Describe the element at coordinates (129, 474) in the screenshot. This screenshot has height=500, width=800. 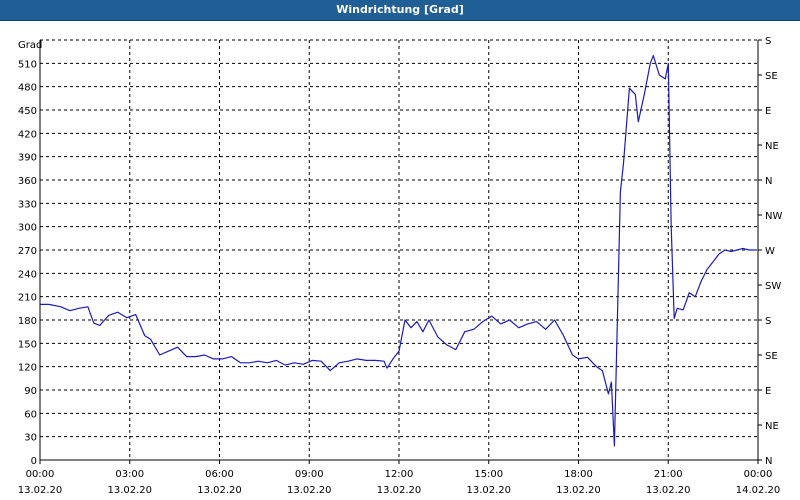
I see `x-tick-time: 03:00` at that location.